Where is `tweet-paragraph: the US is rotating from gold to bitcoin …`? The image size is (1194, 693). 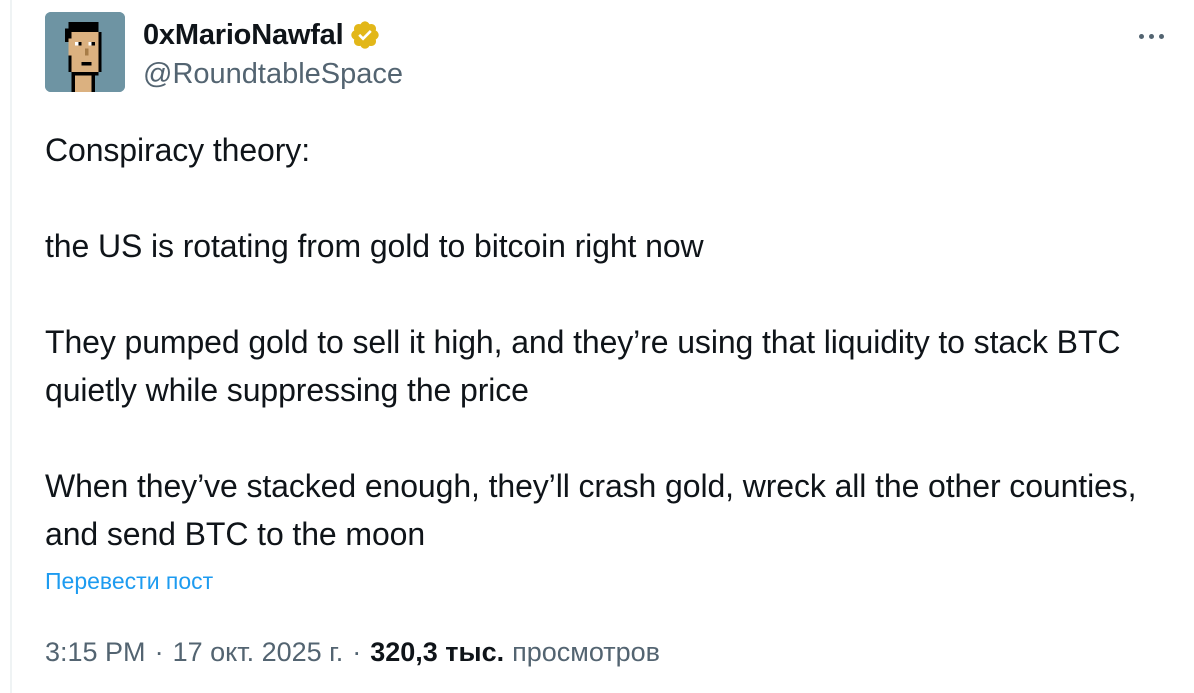
tweet-paragraph: the US is rotating from gold to bitcoin … is located at coordinates (374, 246).